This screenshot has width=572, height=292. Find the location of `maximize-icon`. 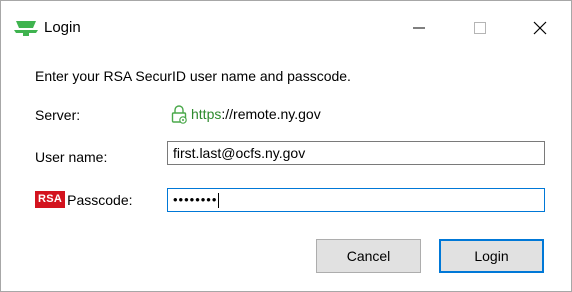

maximize-icon is located at coordinates (480, 28).